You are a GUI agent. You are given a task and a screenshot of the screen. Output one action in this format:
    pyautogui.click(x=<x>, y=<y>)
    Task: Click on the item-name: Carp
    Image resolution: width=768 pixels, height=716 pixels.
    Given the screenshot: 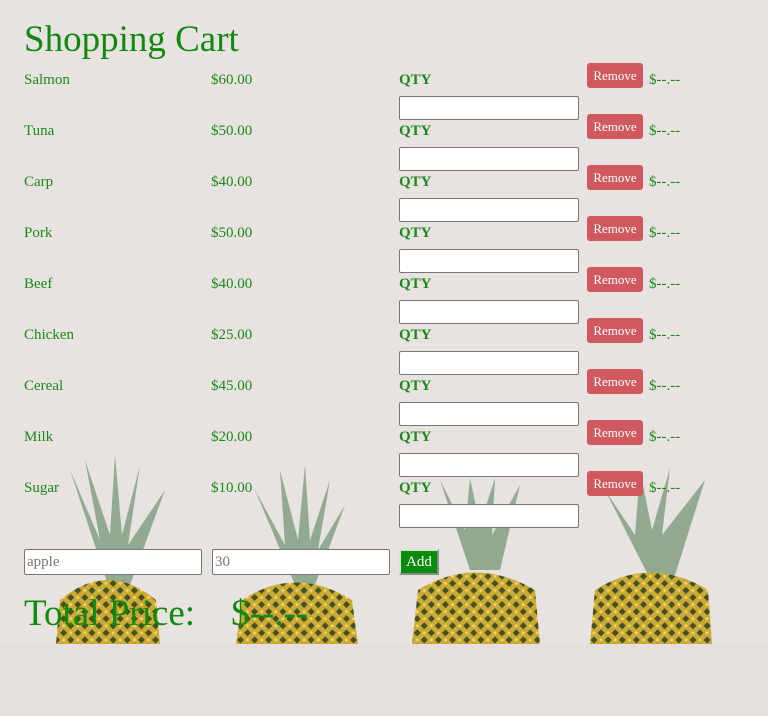 What is the action you would take?
    pyautogui.click(x=39, y=182)
    